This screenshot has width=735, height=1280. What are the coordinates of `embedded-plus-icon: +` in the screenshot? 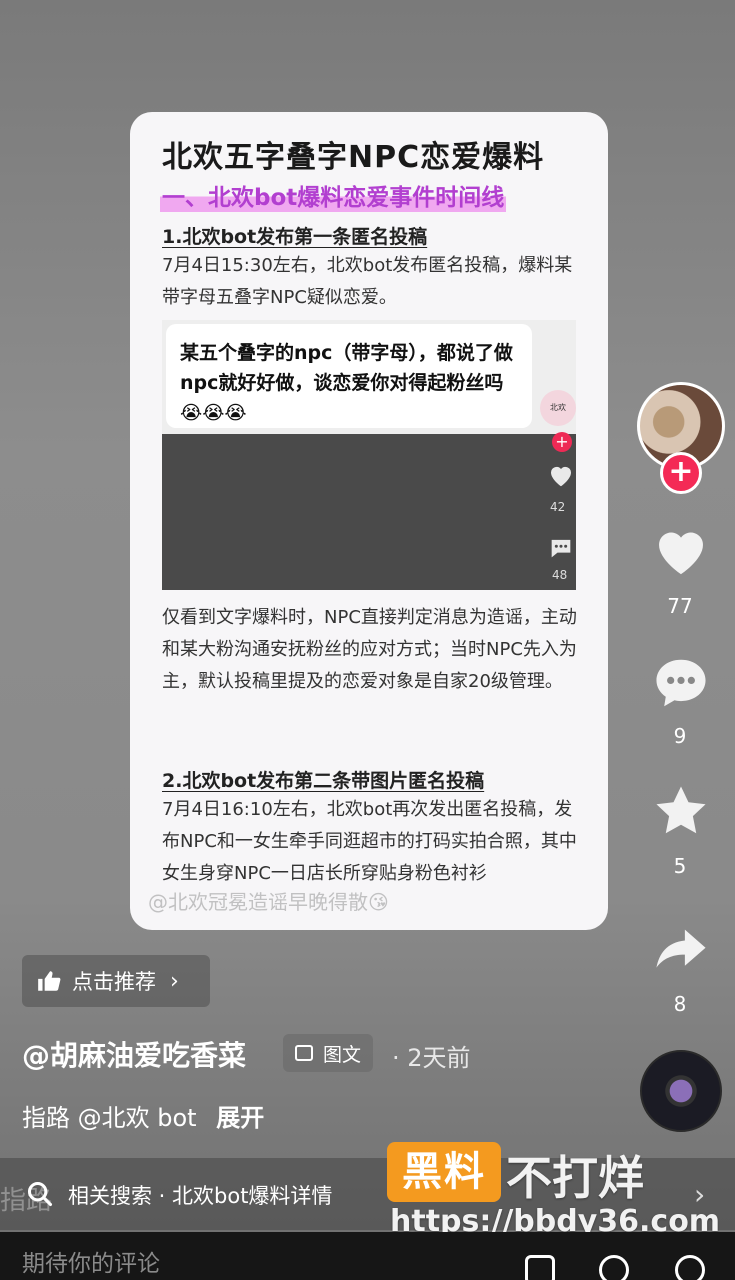 It's located at (562, 442).